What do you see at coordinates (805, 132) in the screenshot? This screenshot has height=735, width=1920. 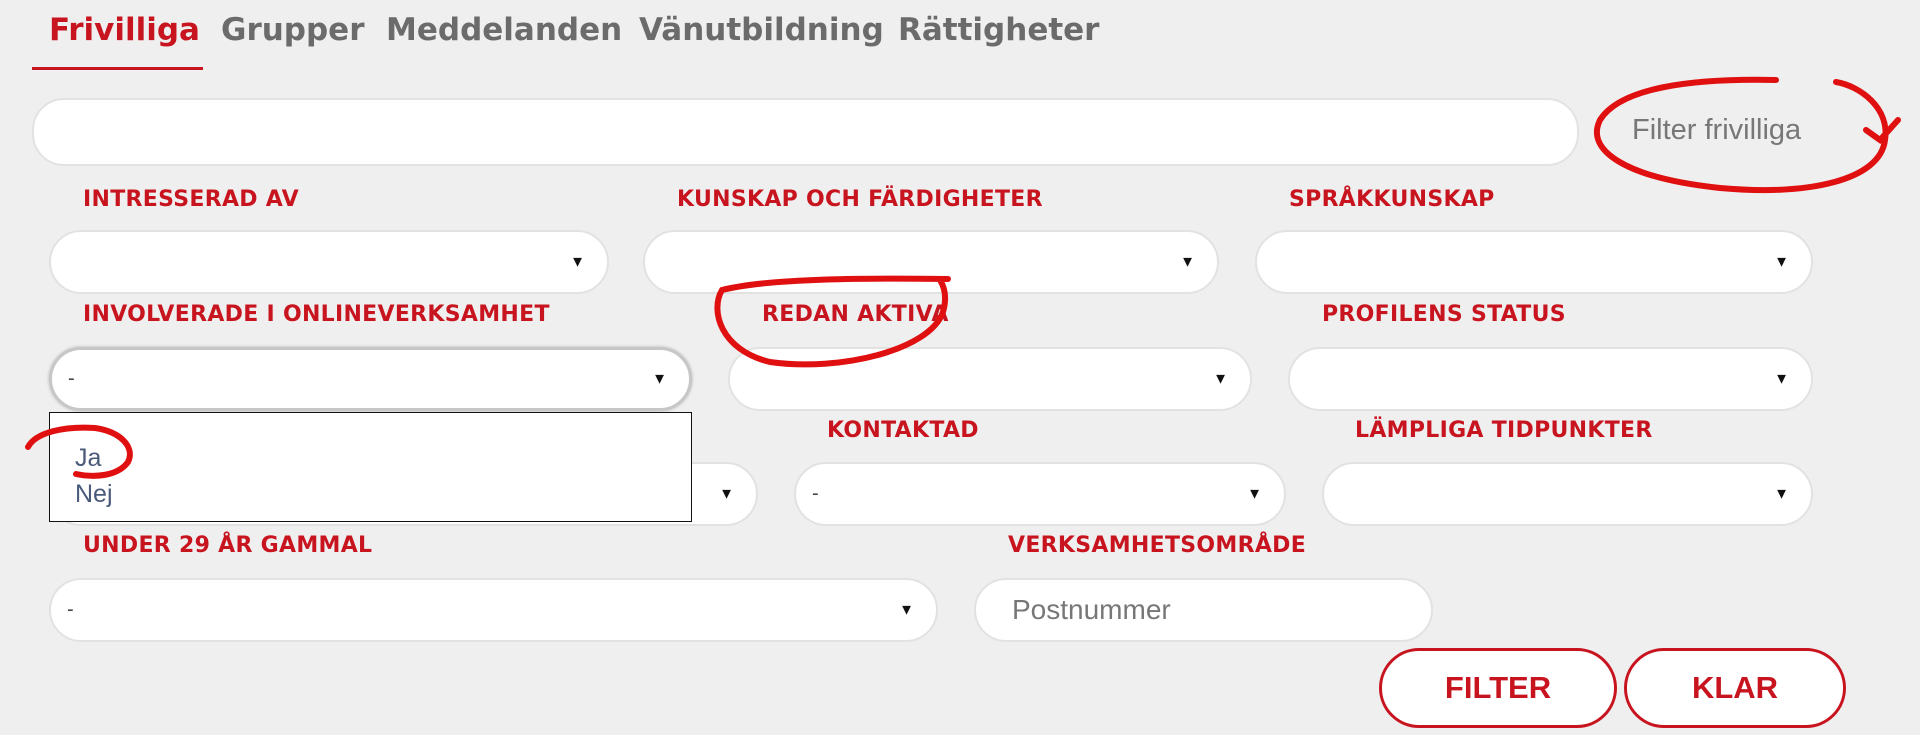 I see `search-input` at bounding box center [805, 132].